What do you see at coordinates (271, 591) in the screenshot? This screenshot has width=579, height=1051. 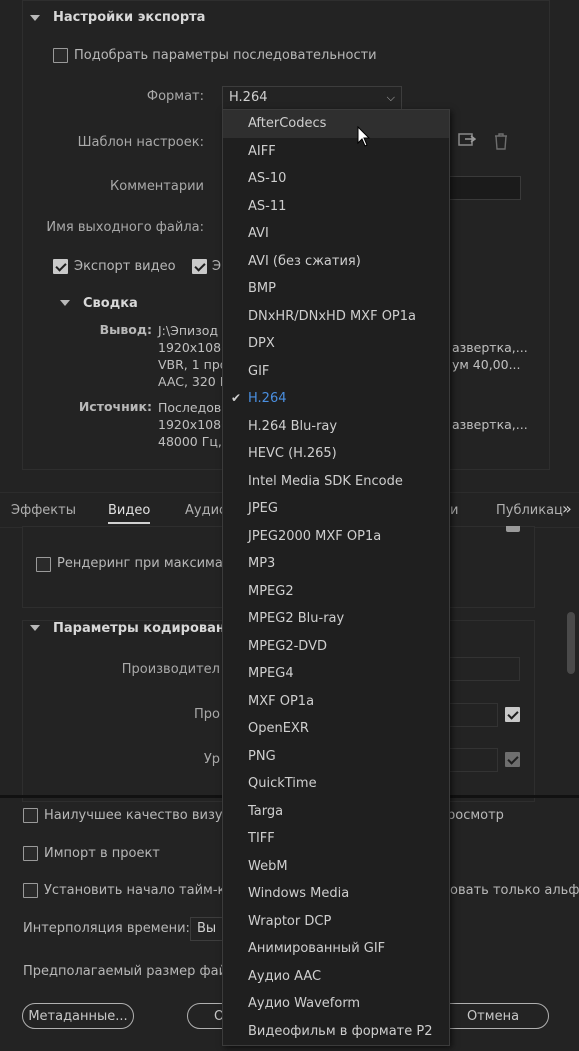 I see `format-option-label: MPEG2` at bounding box center [271, 591].